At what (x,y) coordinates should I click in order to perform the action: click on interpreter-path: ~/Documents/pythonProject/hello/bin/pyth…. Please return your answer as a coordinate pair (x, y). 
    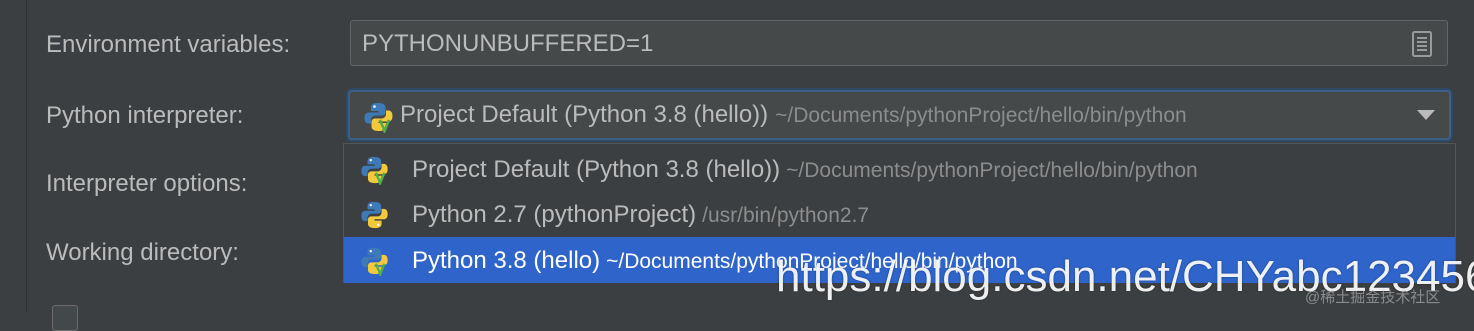
    Looking at the image, I should click on (981, 115).